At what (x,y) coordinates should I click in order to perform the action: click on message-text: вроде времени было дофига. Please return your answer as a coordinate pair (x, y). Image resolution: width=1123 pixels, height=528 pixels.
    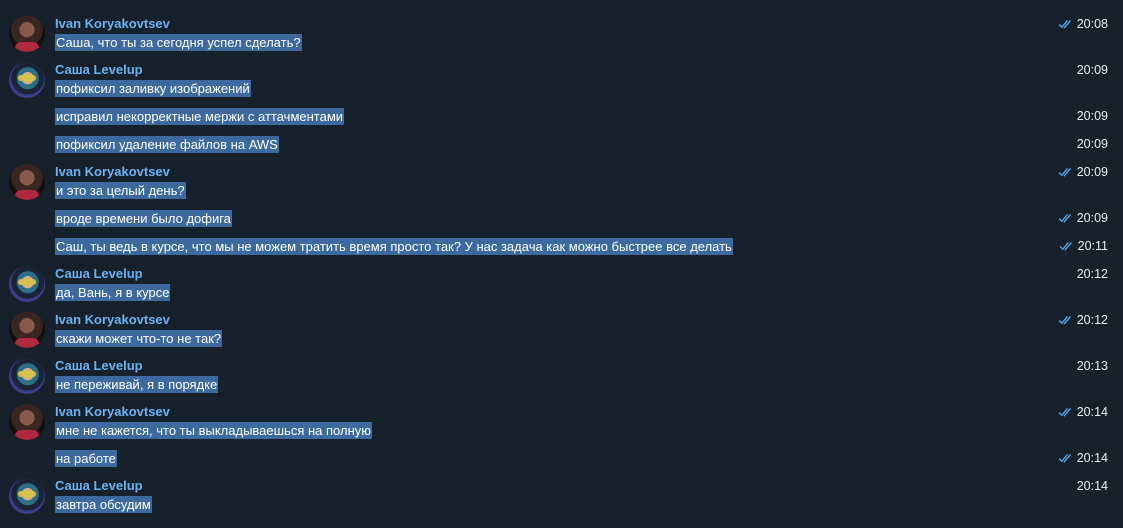
    Looking at the image, I should click on (143, 218).